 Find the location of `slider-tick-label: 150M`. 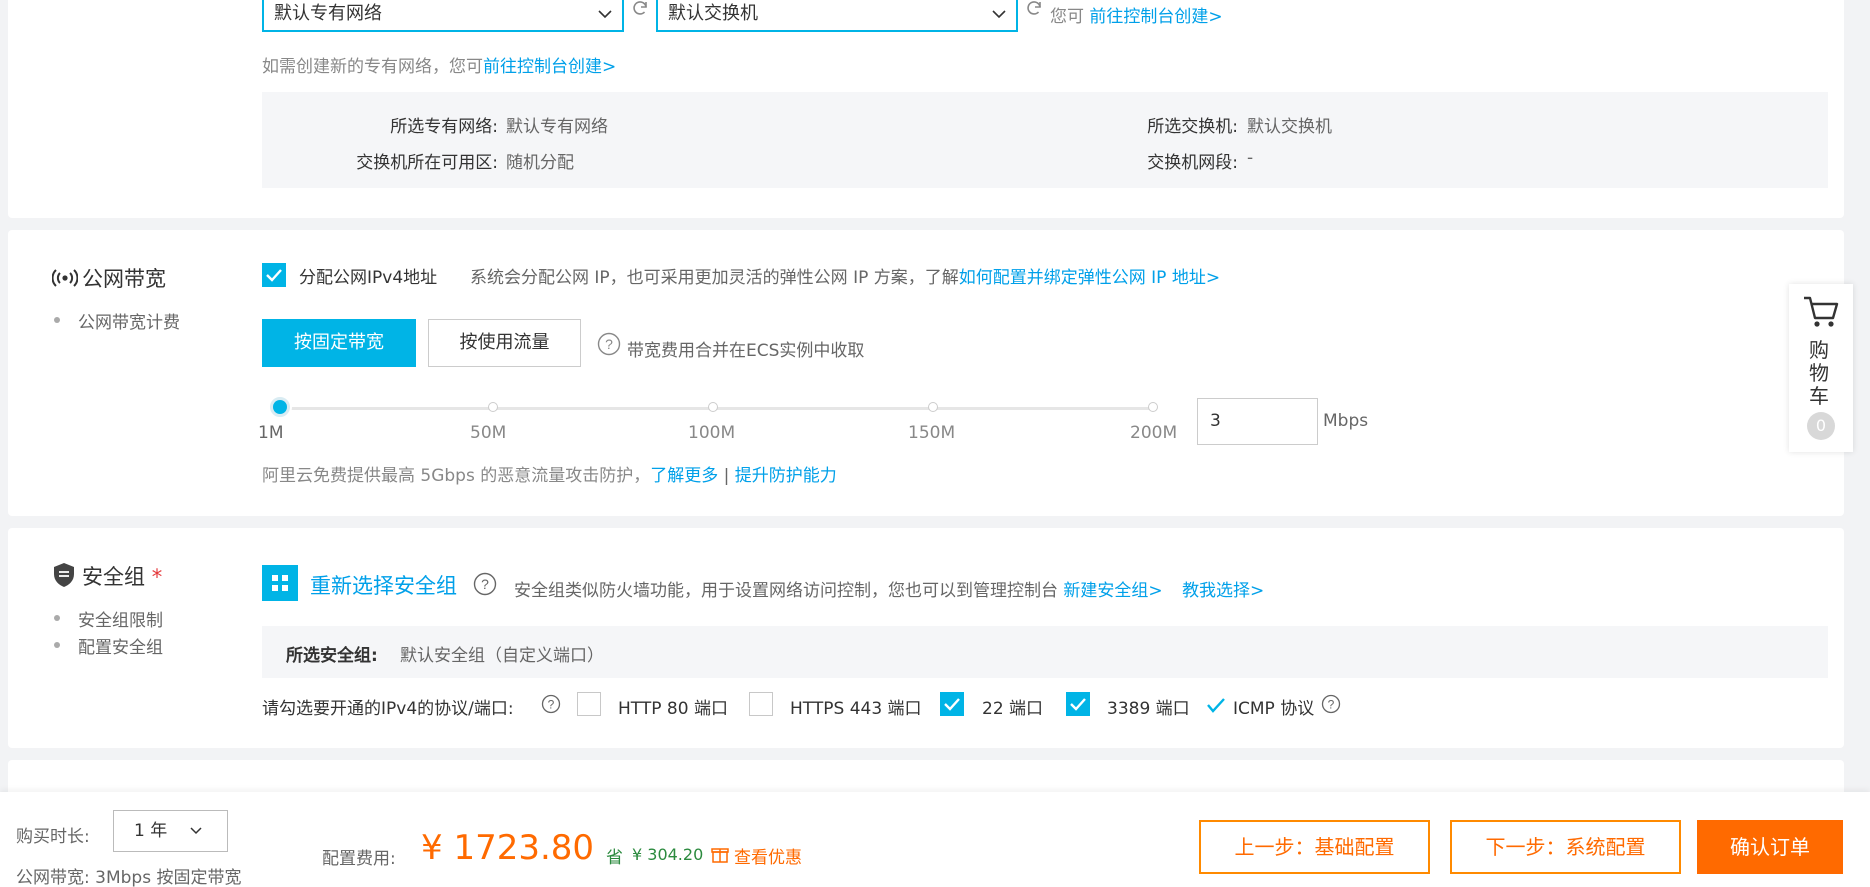

slider-tick-label: 150M is located at coordinates (932, 433).